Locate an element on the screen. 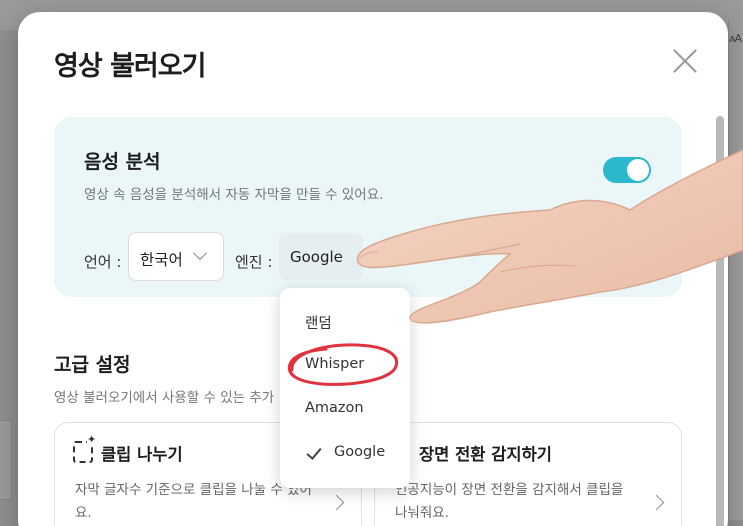 This screenshot has height=526, width=743. engine-option-random: 랜덤 is located at coordinates (345, 322).